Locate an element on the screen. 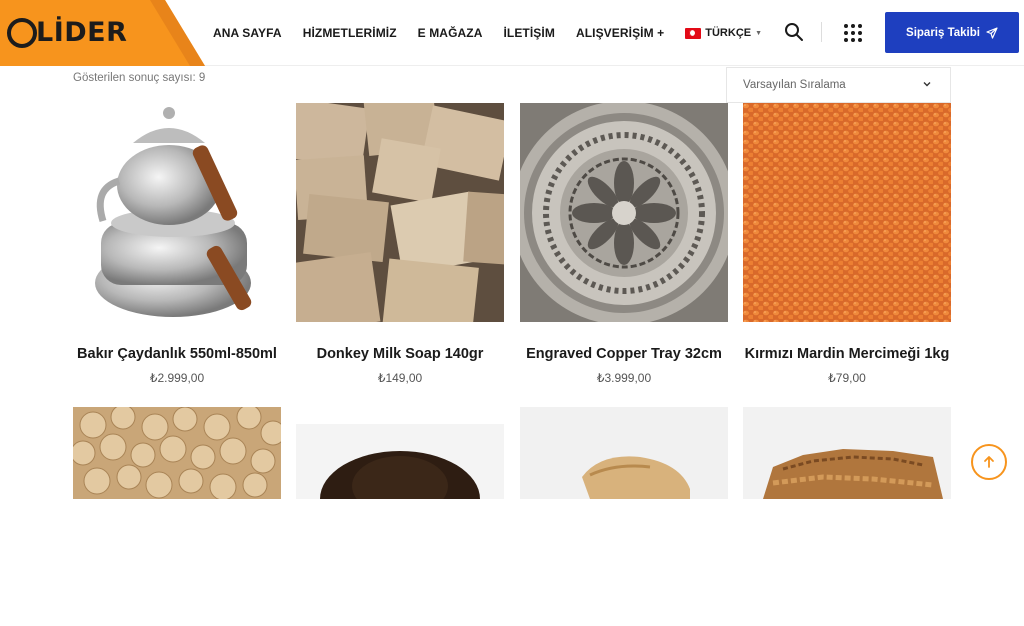  product-price: ₺2.999,00 is located at coordinates (177, 378).